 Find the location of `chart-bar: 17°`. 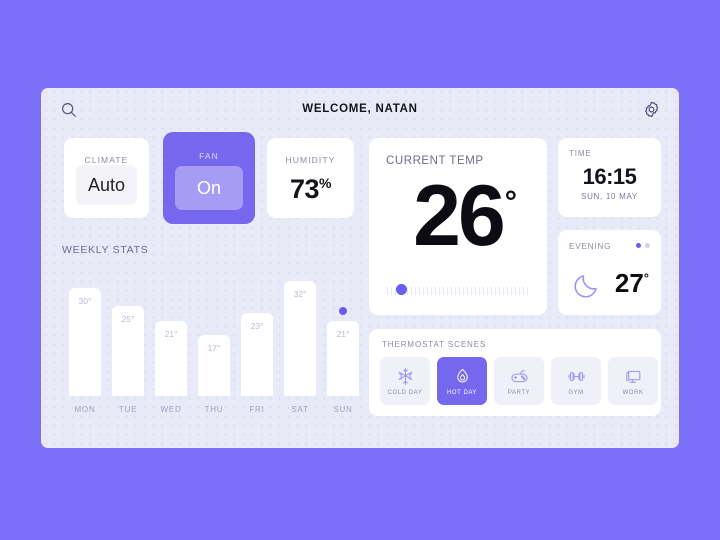

chart-bar: 17° is located at coordinates (214, 365).